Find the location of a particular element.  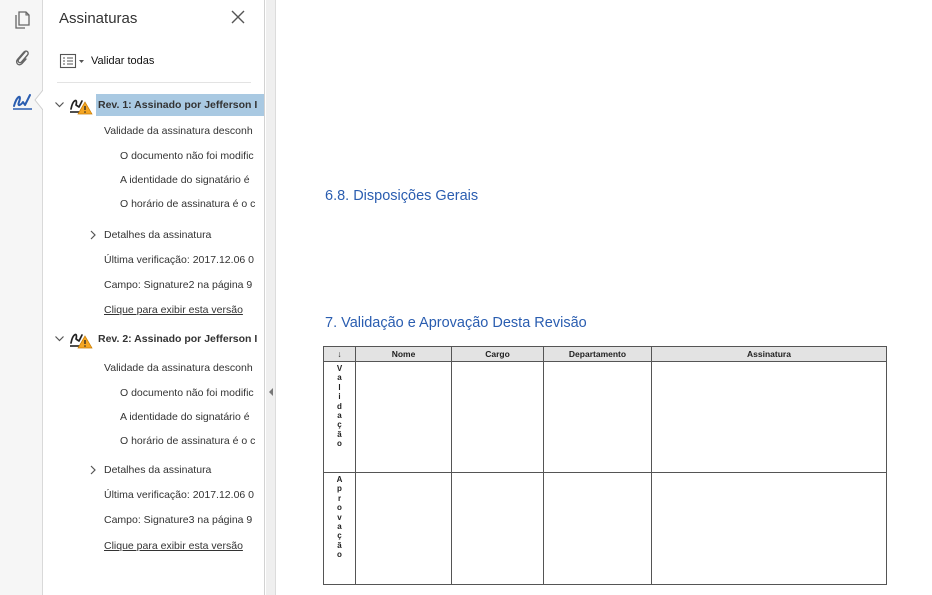

validate-all-button: Validar todas is located at coordinates (106, 61).